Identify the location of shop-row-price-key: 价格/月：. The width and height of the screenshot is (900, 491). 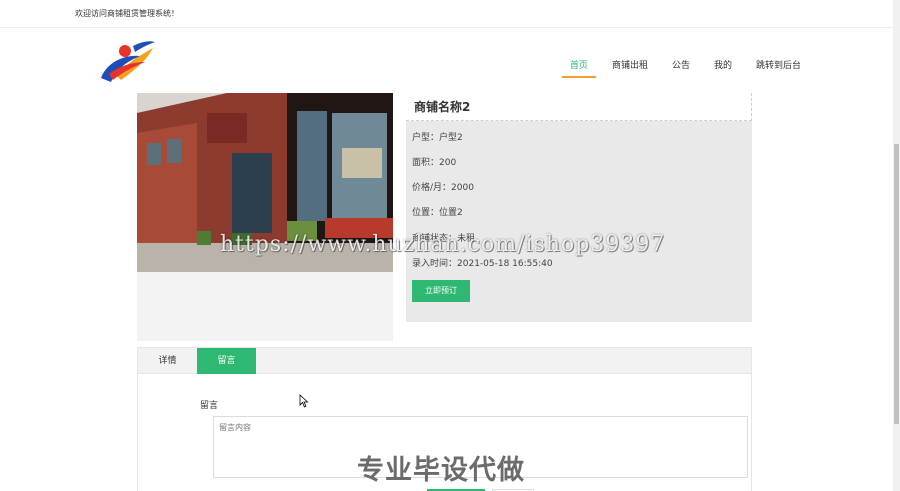
(432, 188).